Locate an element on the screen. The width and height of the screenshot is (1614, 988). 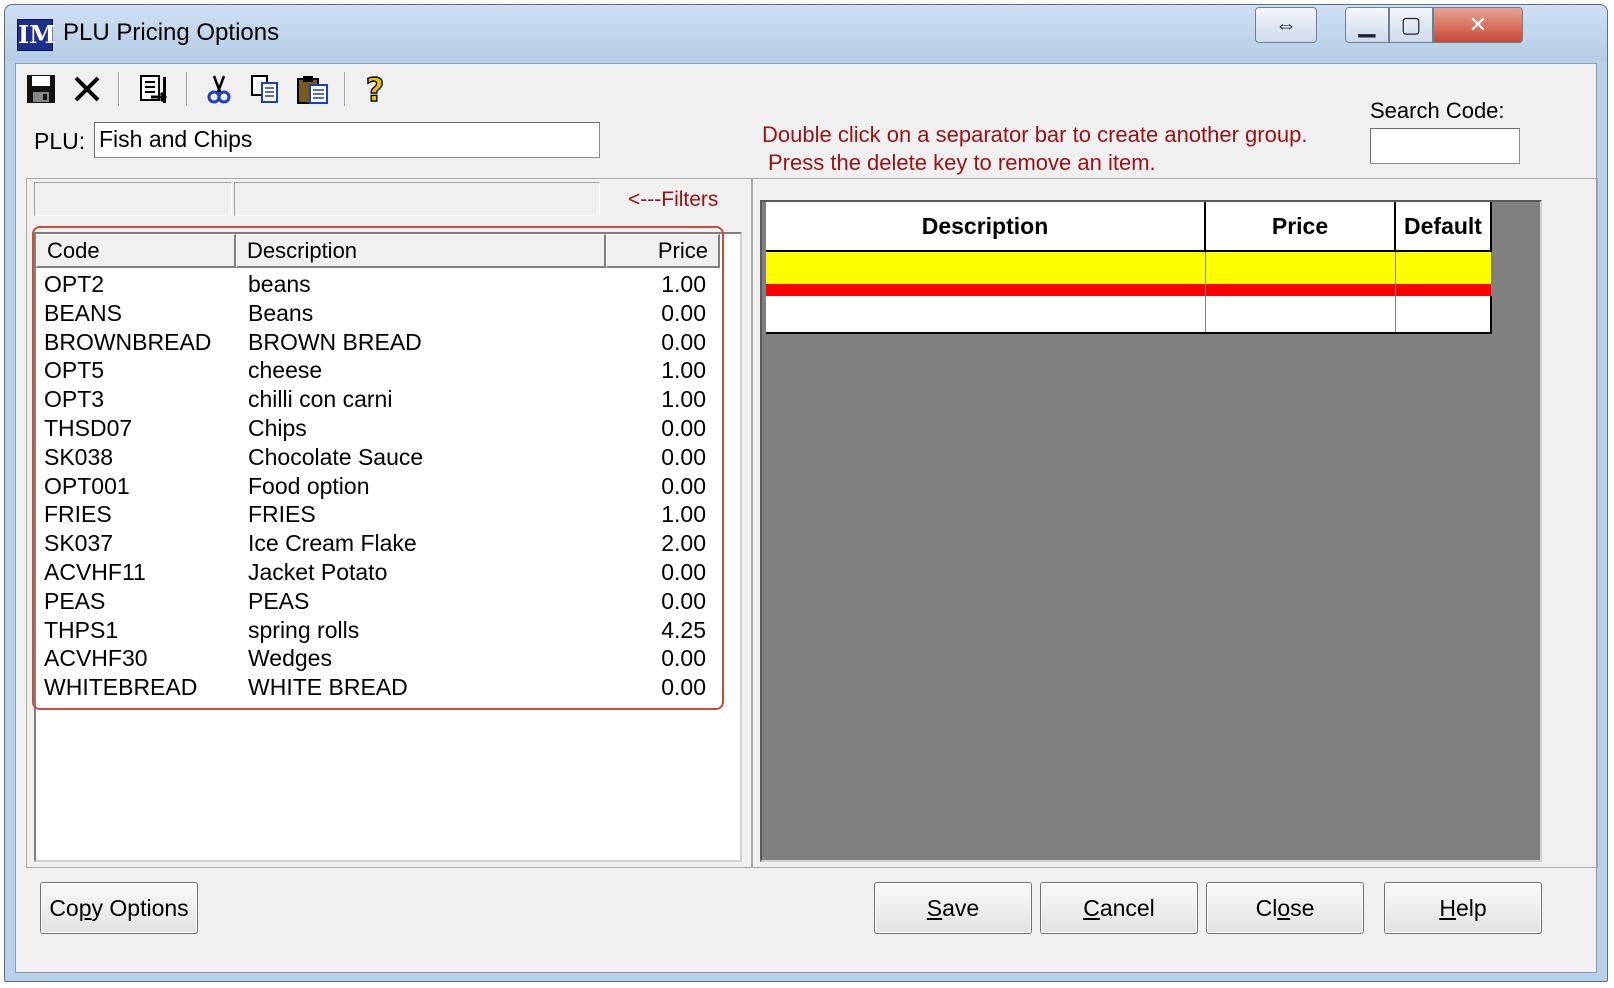
app-logo: IM is located at coordinates (36, 35).